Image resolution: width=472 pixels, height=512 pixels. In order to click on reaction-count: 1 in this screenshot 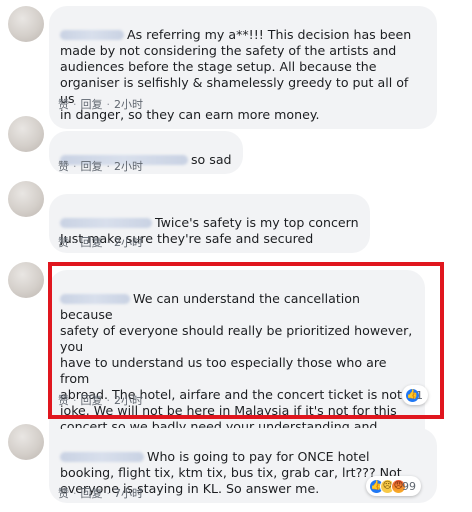, I will do `click(419, 395)`.